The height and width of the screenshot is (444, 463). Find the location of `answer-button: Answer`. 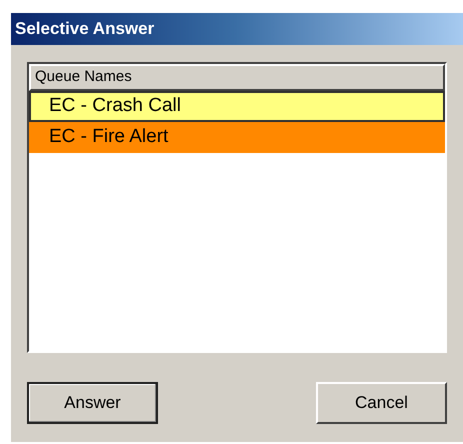

answer-button: Answer is located at coordinates (92, 403).